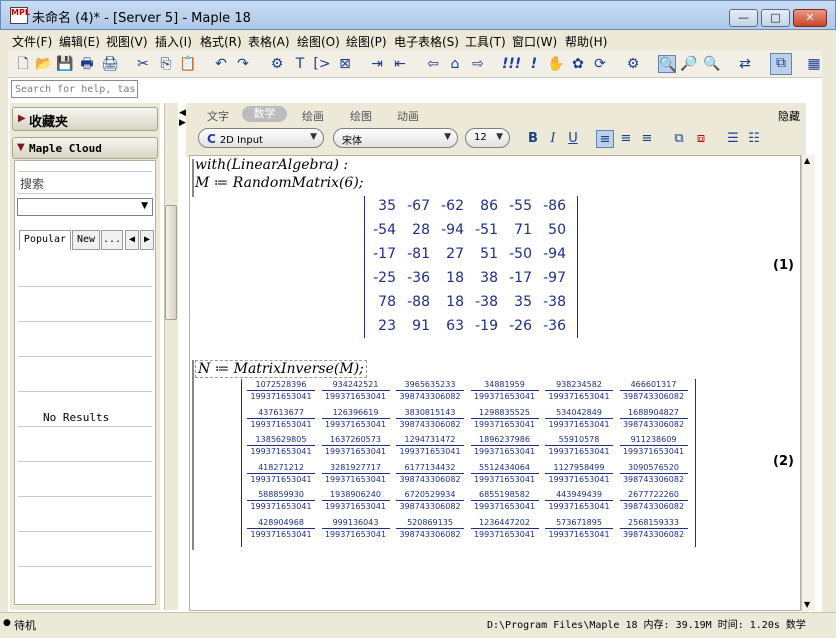  What do you see at coordinates (553, 139) in the screenshot?
I see `italic-button: I` at bounding box center [553, 139].